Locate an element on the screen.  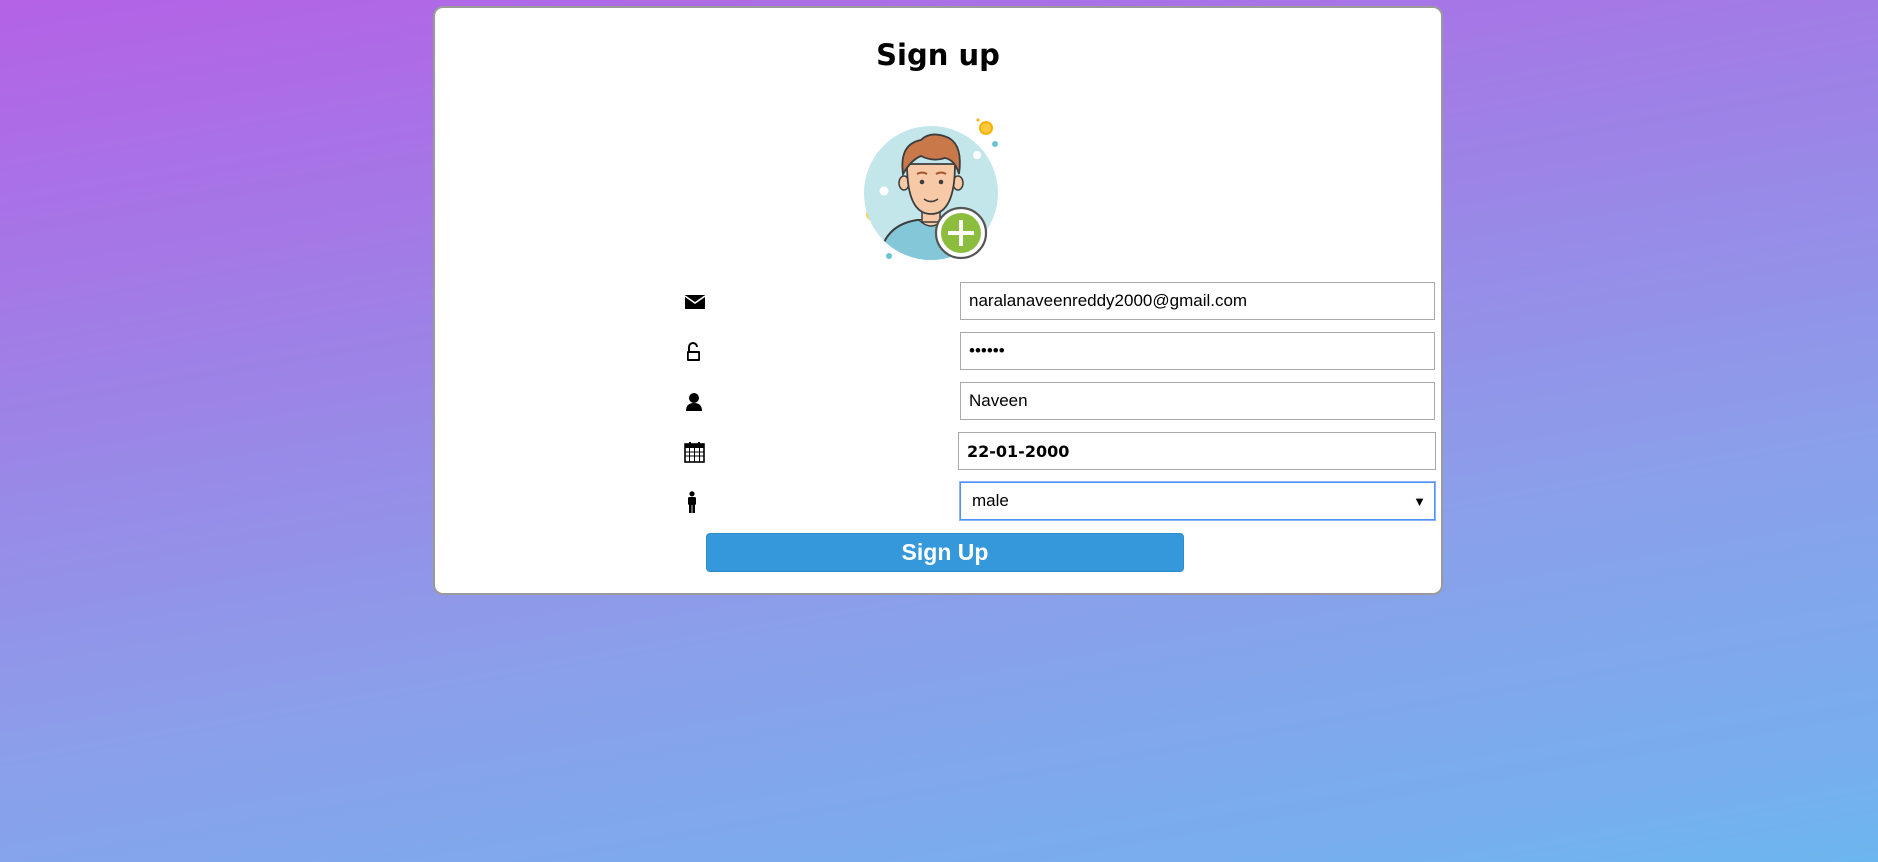
add-avatar-image is located at coordinates (930, 188).